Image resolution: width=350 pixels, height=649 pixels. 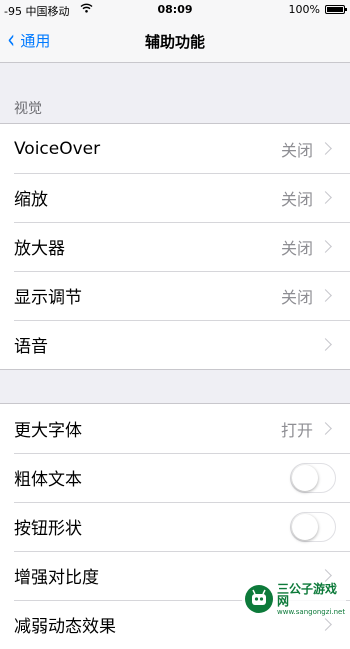 I want to click on setting-label: 显示调节, so click(x=48, y=298).